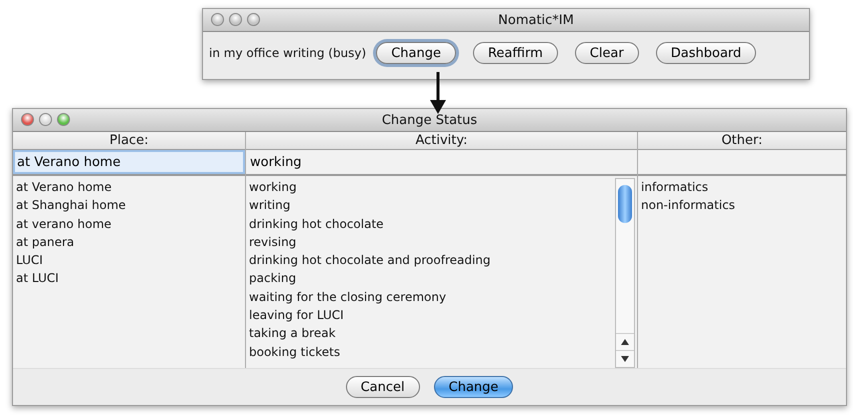  Describe the element at coordinates (130, 223) in the screenshot. I see `list-item: at verano home` at that location.